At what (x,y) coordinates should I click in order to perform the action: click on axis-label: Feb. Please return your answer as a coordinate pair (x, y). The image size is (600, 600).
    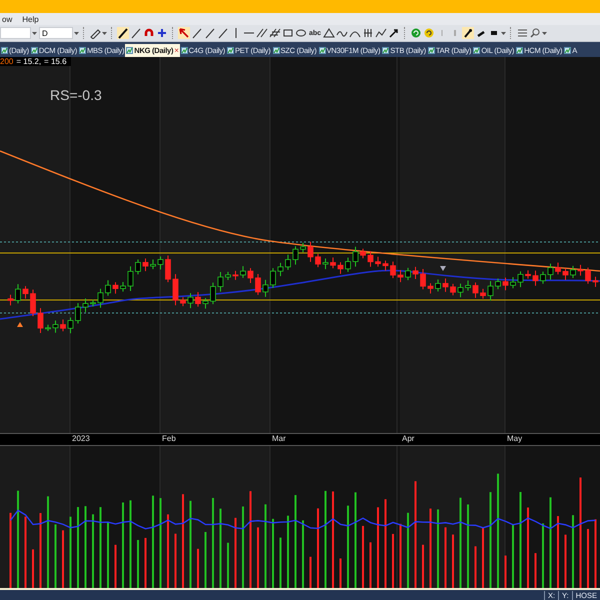
    Looking at the image, I should click on (169, 439).